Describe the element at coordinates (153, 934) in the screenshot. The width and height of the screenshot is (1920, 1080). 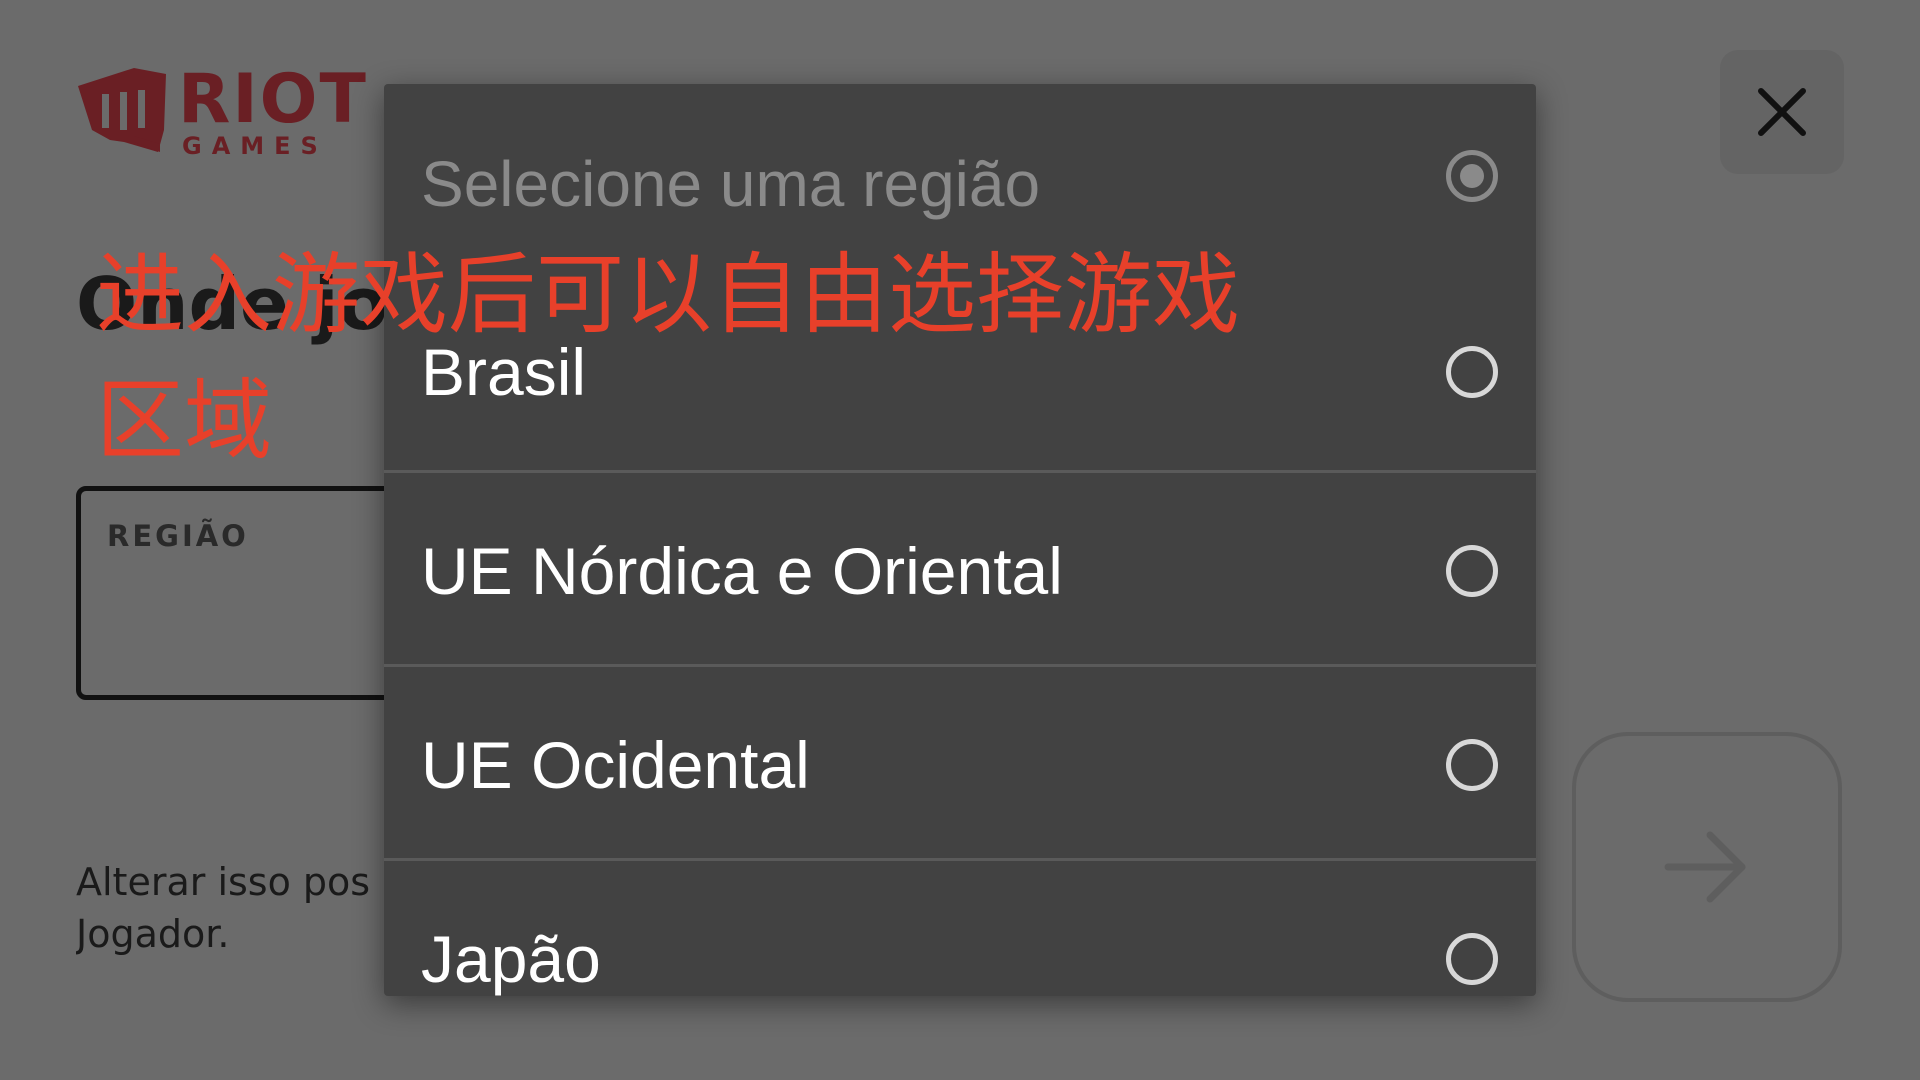
I see `region-change-note-line2: Jogador.` at that location.